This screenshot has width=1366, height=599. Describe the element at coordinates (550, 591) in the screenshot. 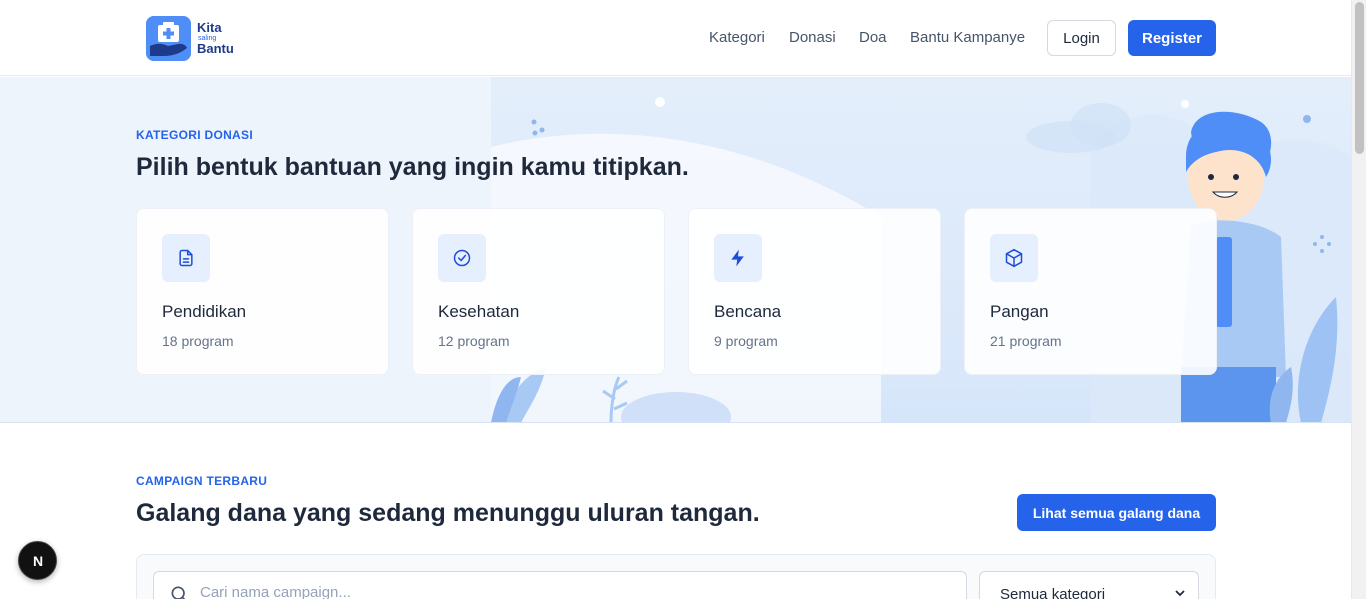

I see `search-input` at that location.